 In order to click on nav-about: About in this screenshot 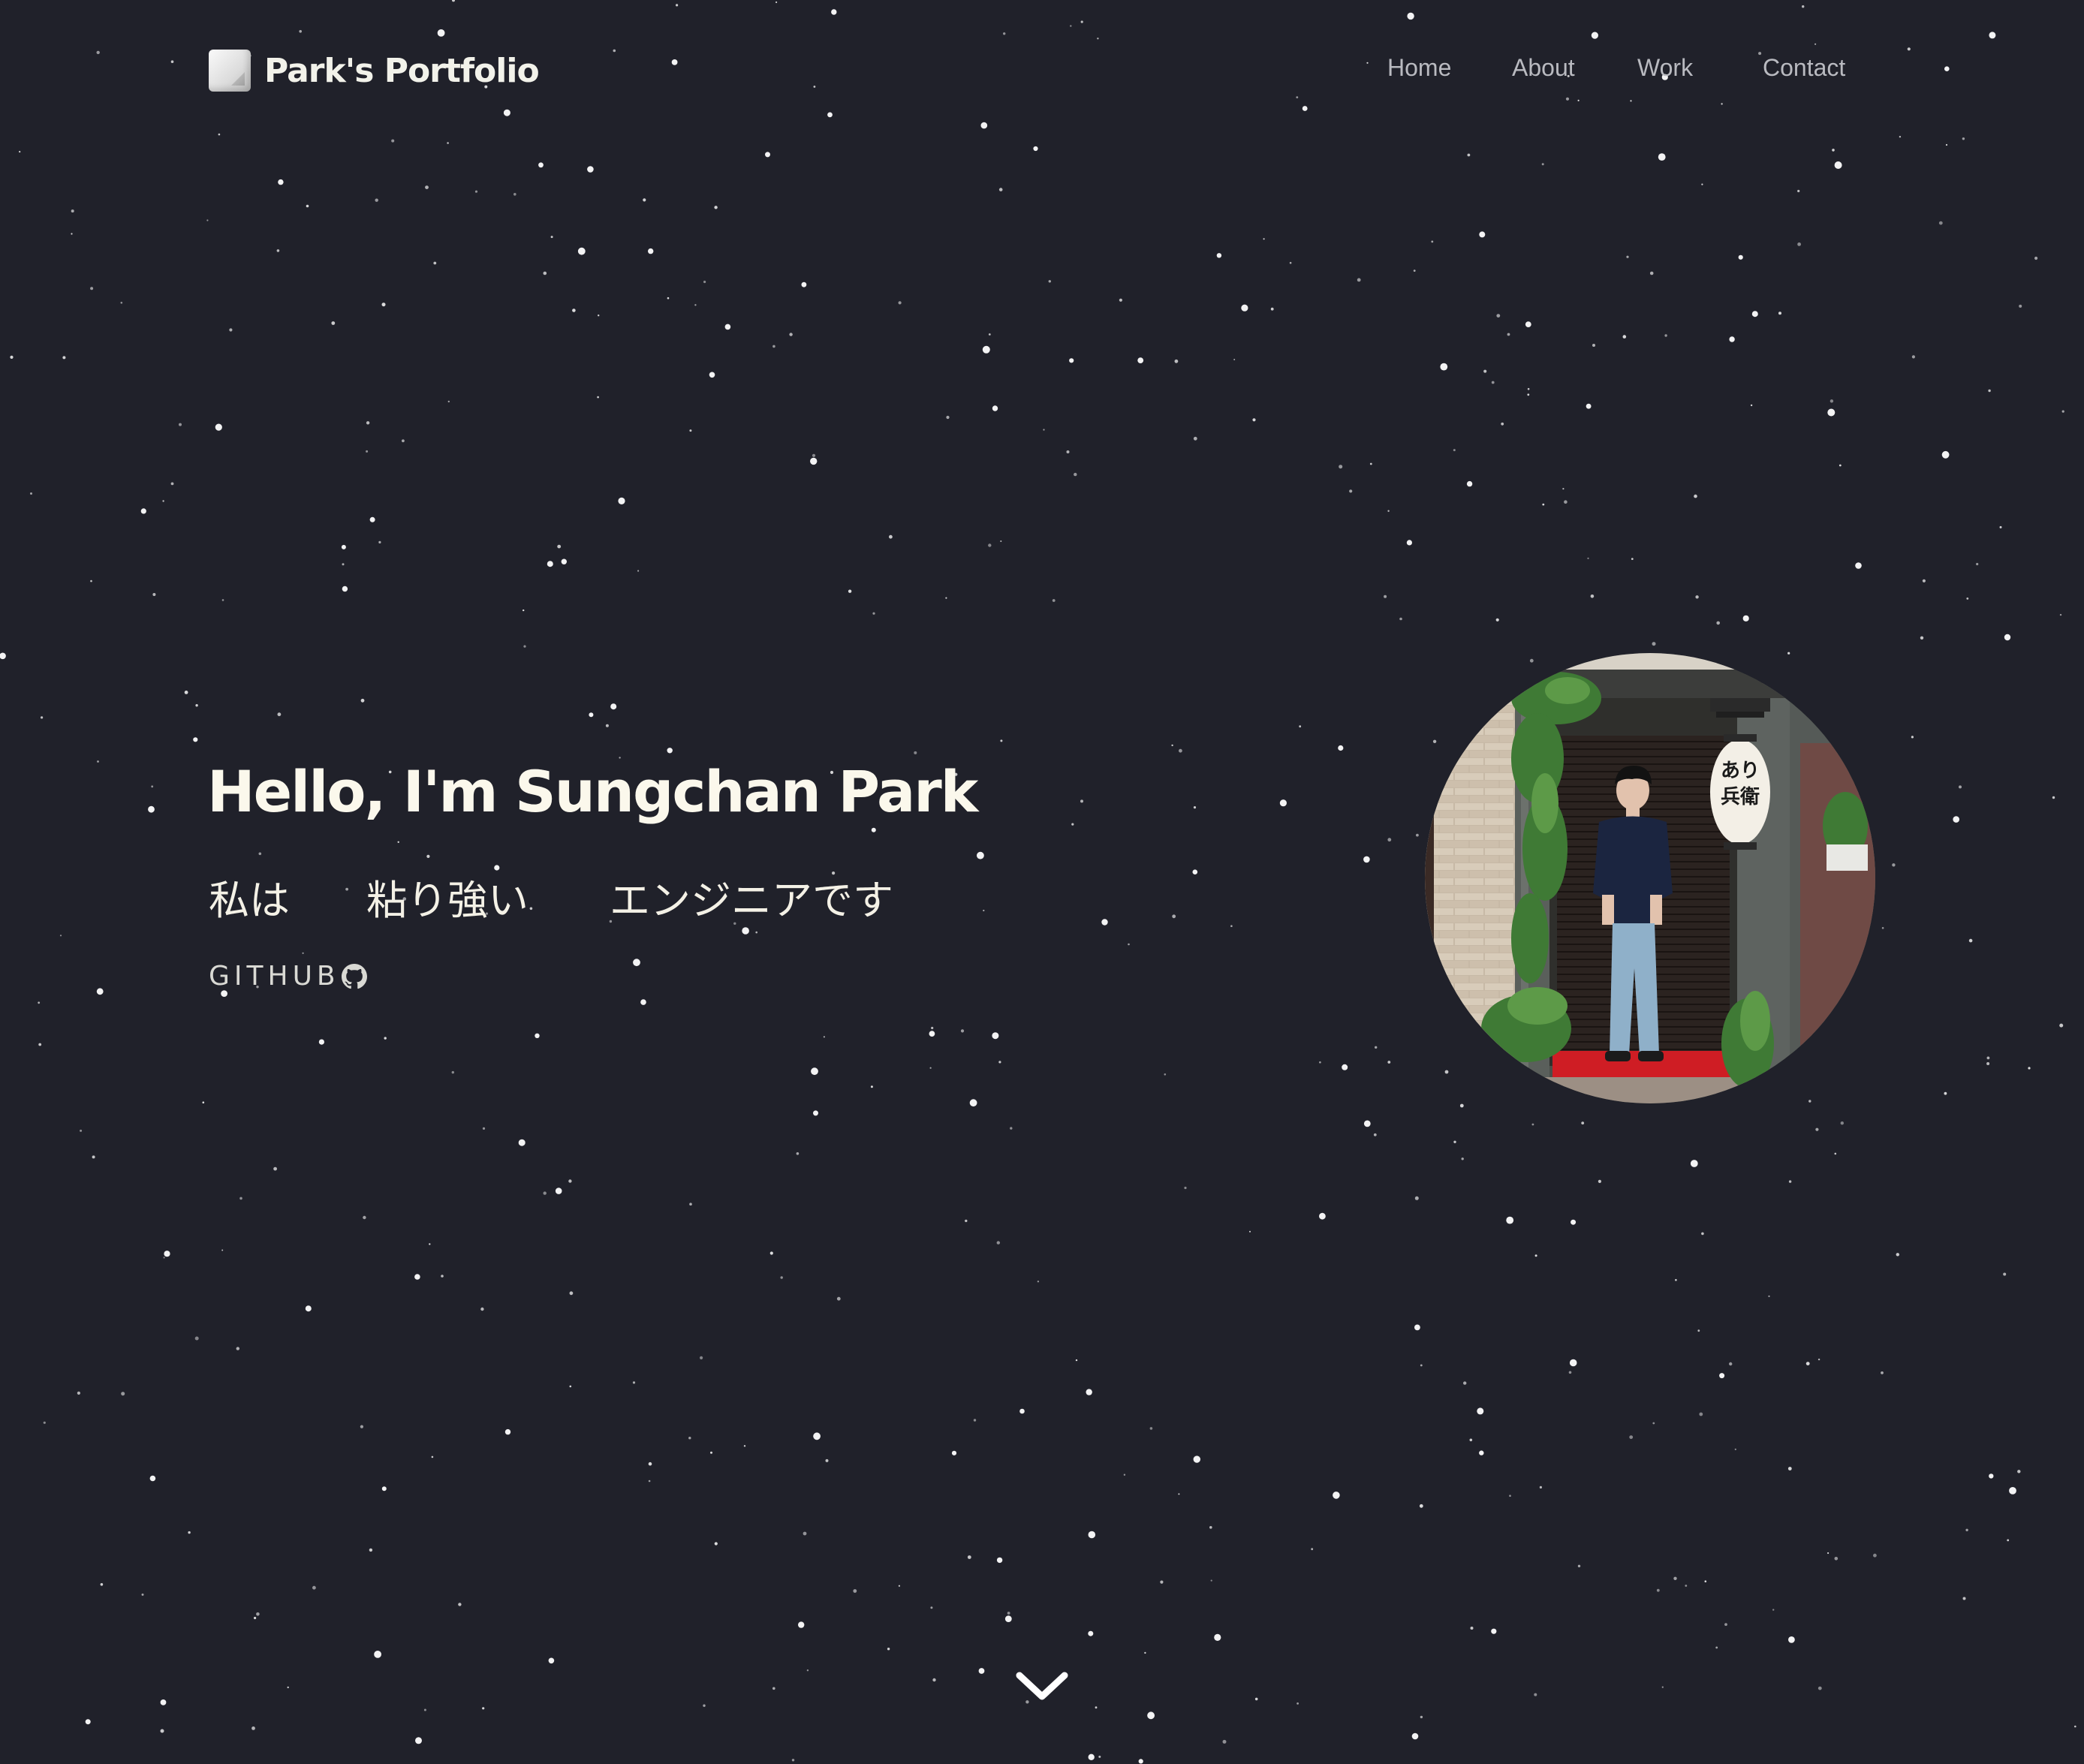, I will do `click(1543, 68)`.